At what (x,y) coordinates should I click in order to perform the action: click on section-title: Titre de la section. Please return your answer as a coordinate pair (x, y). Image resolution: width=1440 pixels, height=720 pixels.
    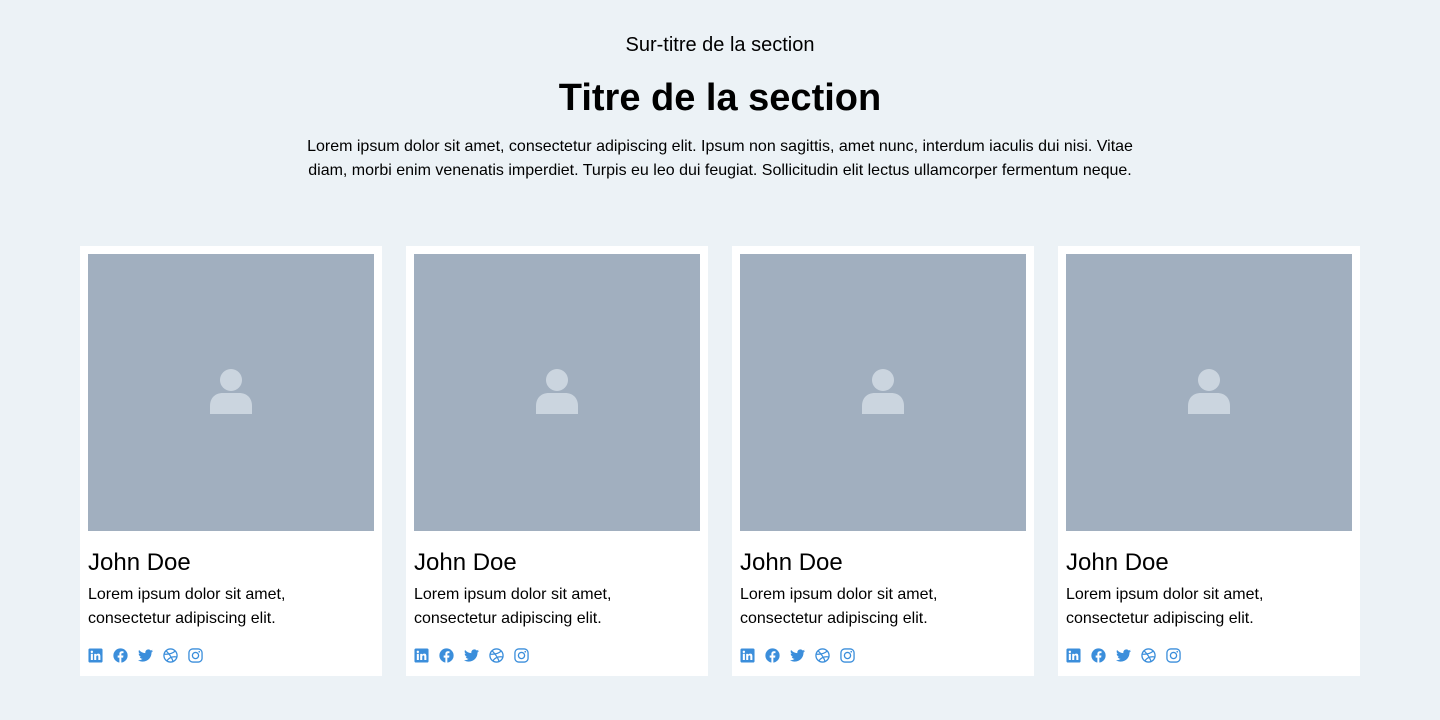
    Looking at the image, I should click on (720, 98).